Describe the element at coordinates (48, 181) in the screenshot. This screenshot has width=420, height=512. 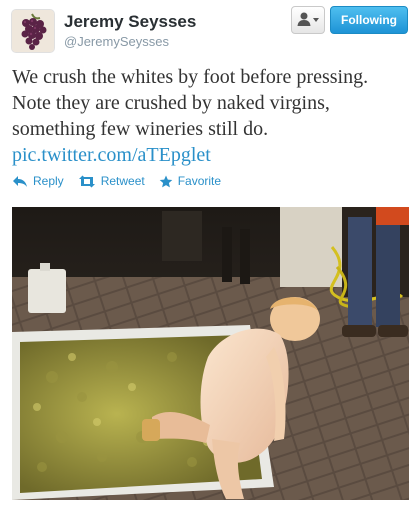
I see `reply-label: Reply` at that location.